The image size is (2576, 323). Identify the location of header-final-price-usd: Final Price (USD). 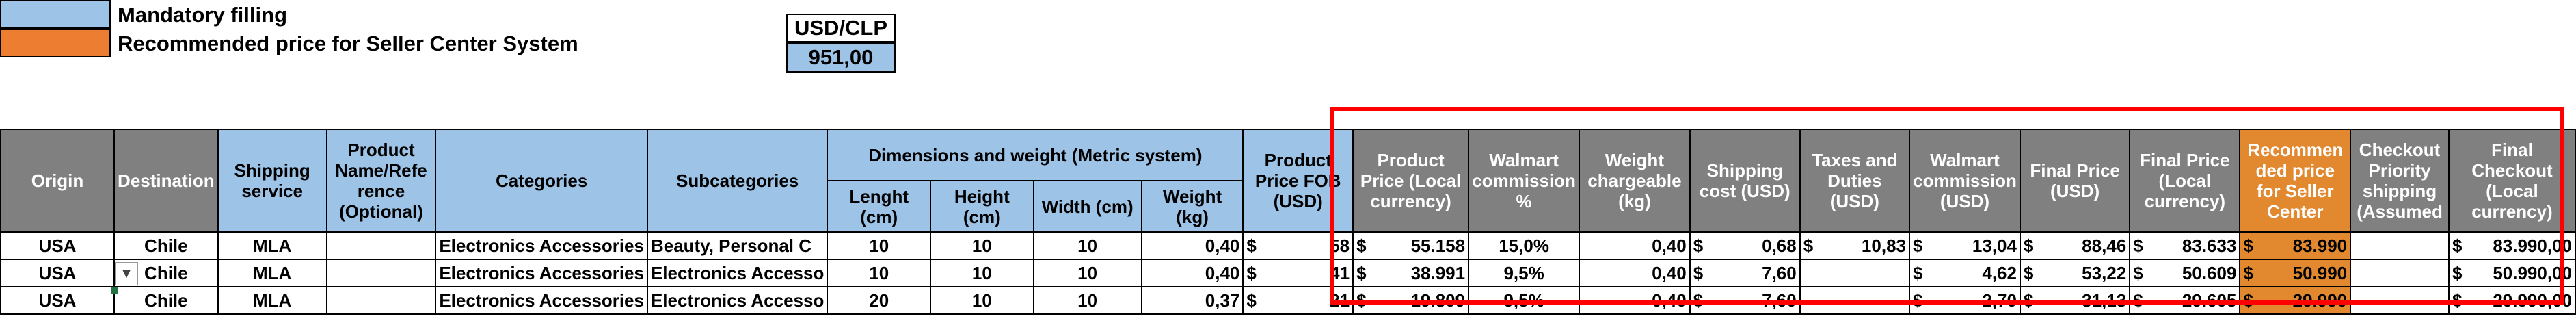
(2075, 181).